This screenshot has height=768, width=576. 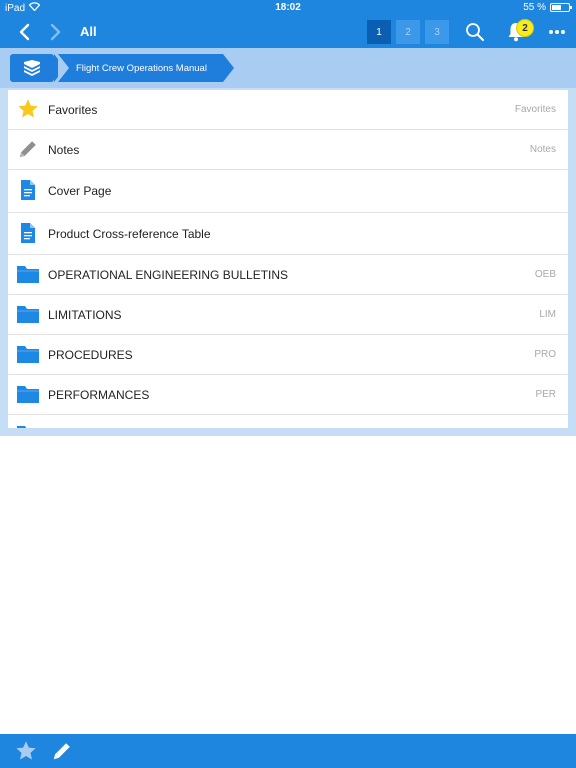 I want to click on status-bar: iPad 18:02 55 %, so click(x=288, y=8).